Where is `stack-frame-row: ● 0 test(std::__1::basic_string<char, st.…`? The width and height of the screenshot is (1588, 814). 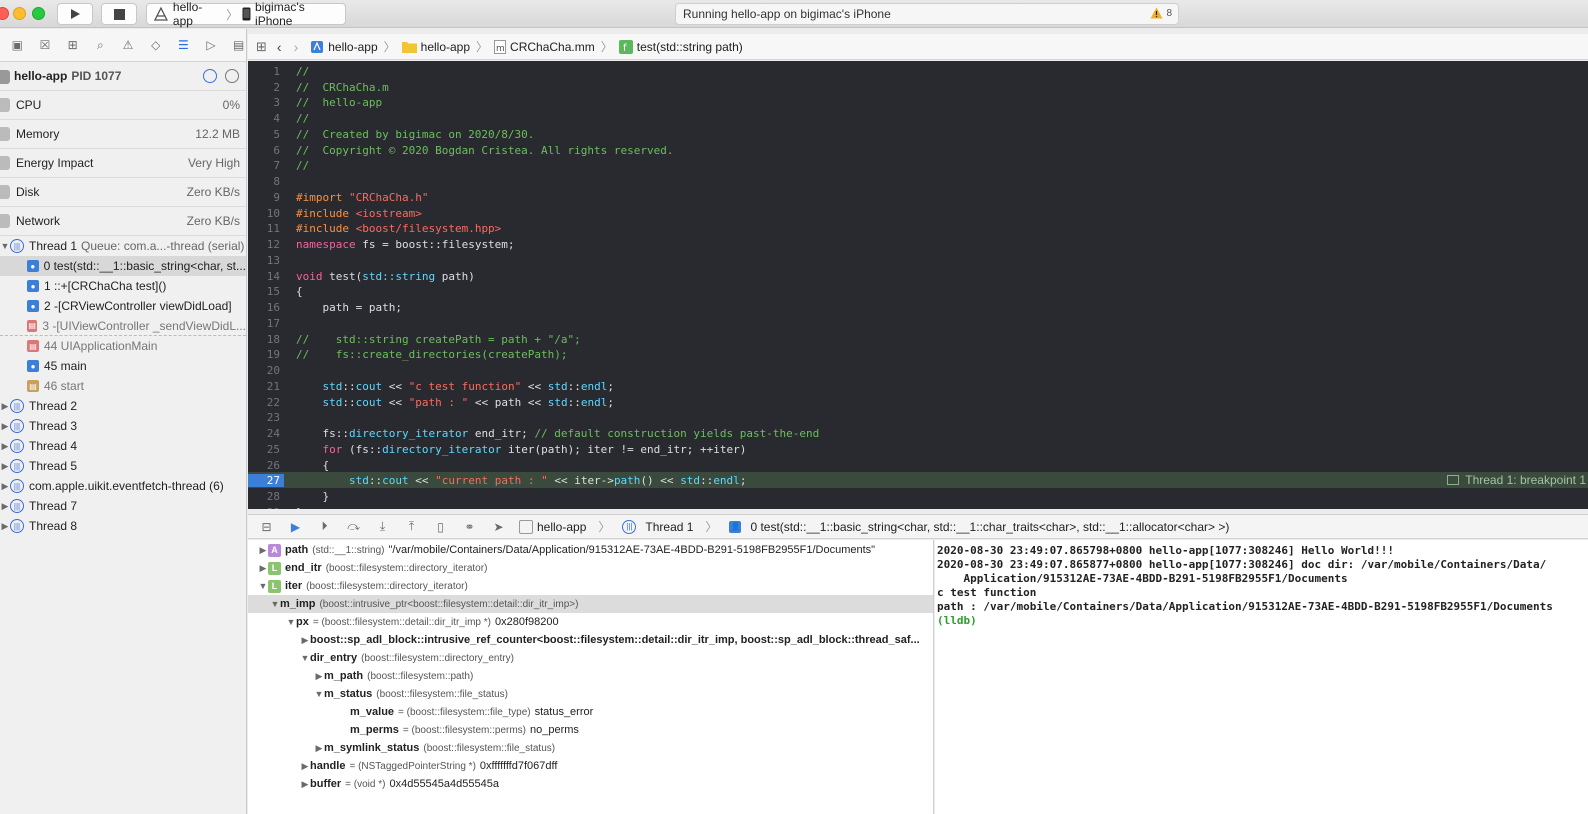 stack-frame-row: ● 0 test(std::__1::basic_string<char, st.… is located at coordinates (123, 266).